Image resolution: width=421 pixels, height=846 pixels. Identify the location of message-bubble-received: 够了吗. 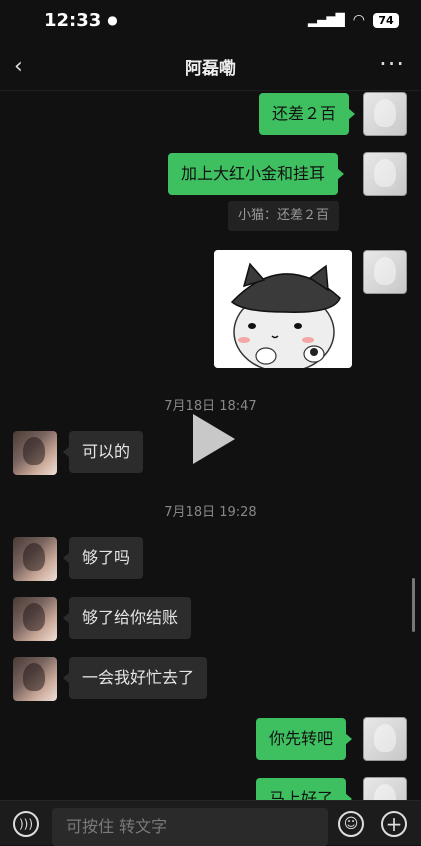
(103, 558).